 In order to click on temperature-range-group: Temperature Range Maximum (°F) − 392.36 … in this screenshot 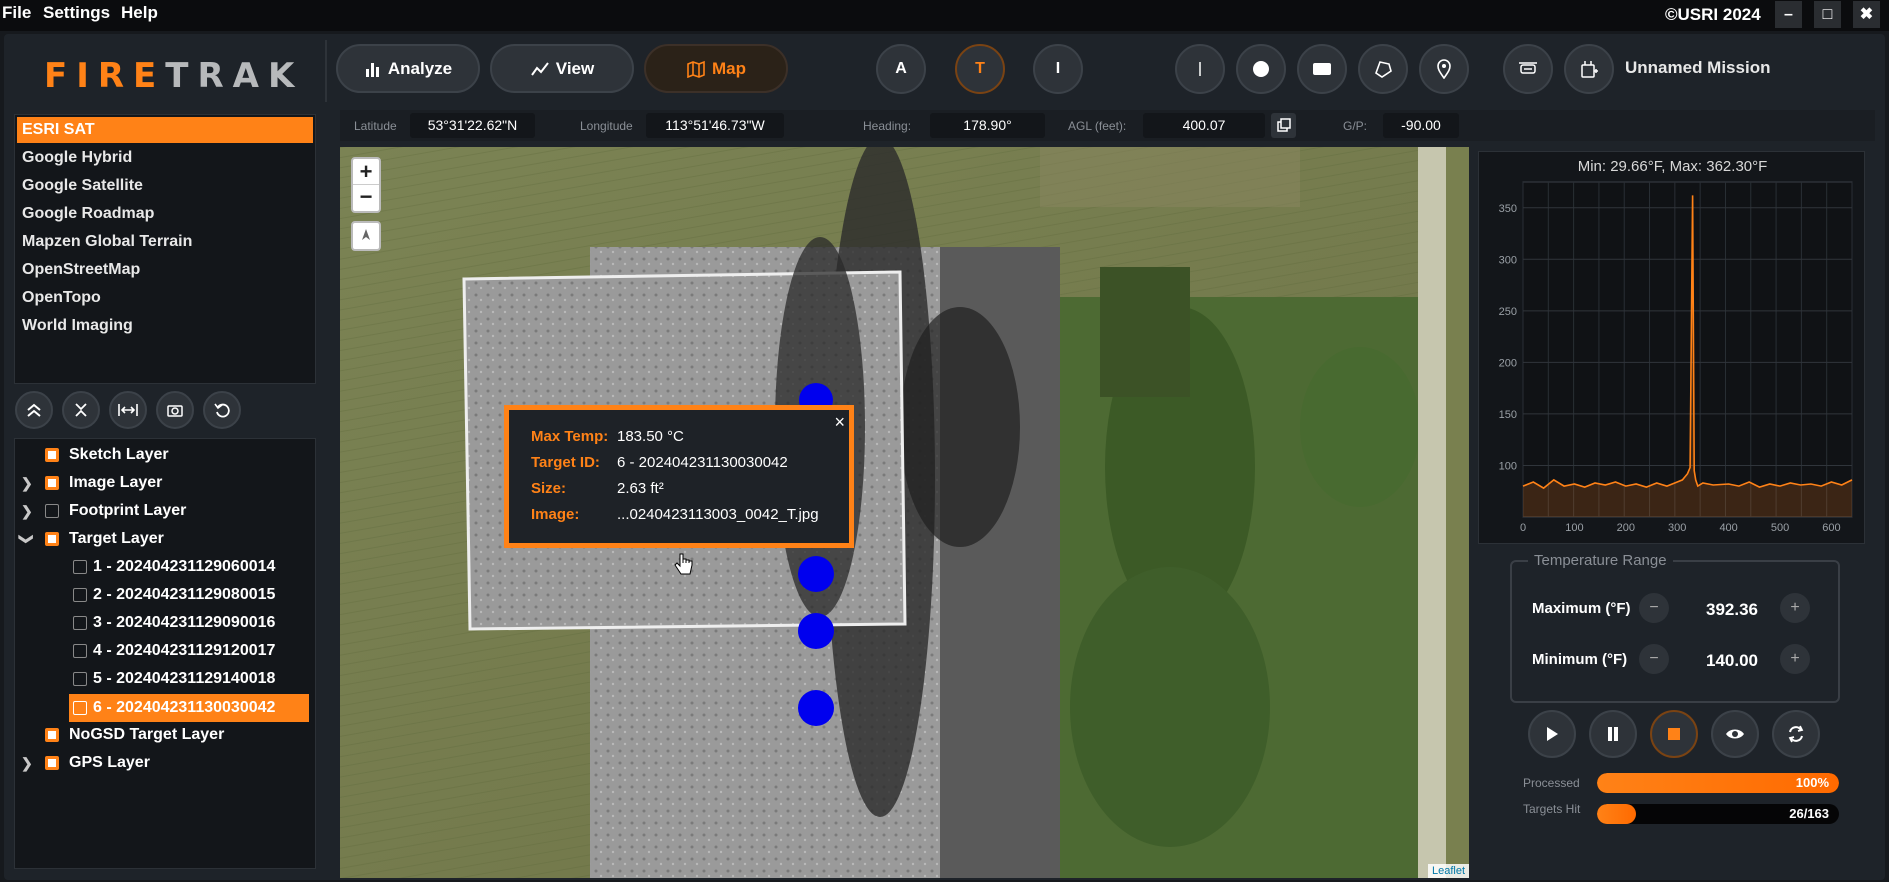, I will do `click(1675, 627)`.